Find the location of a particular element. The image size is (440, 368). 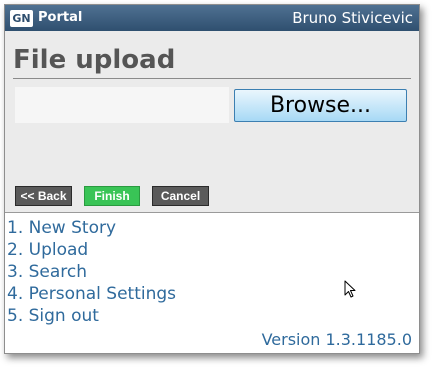

logo-text: Portal is located at coordinates (60, 17).